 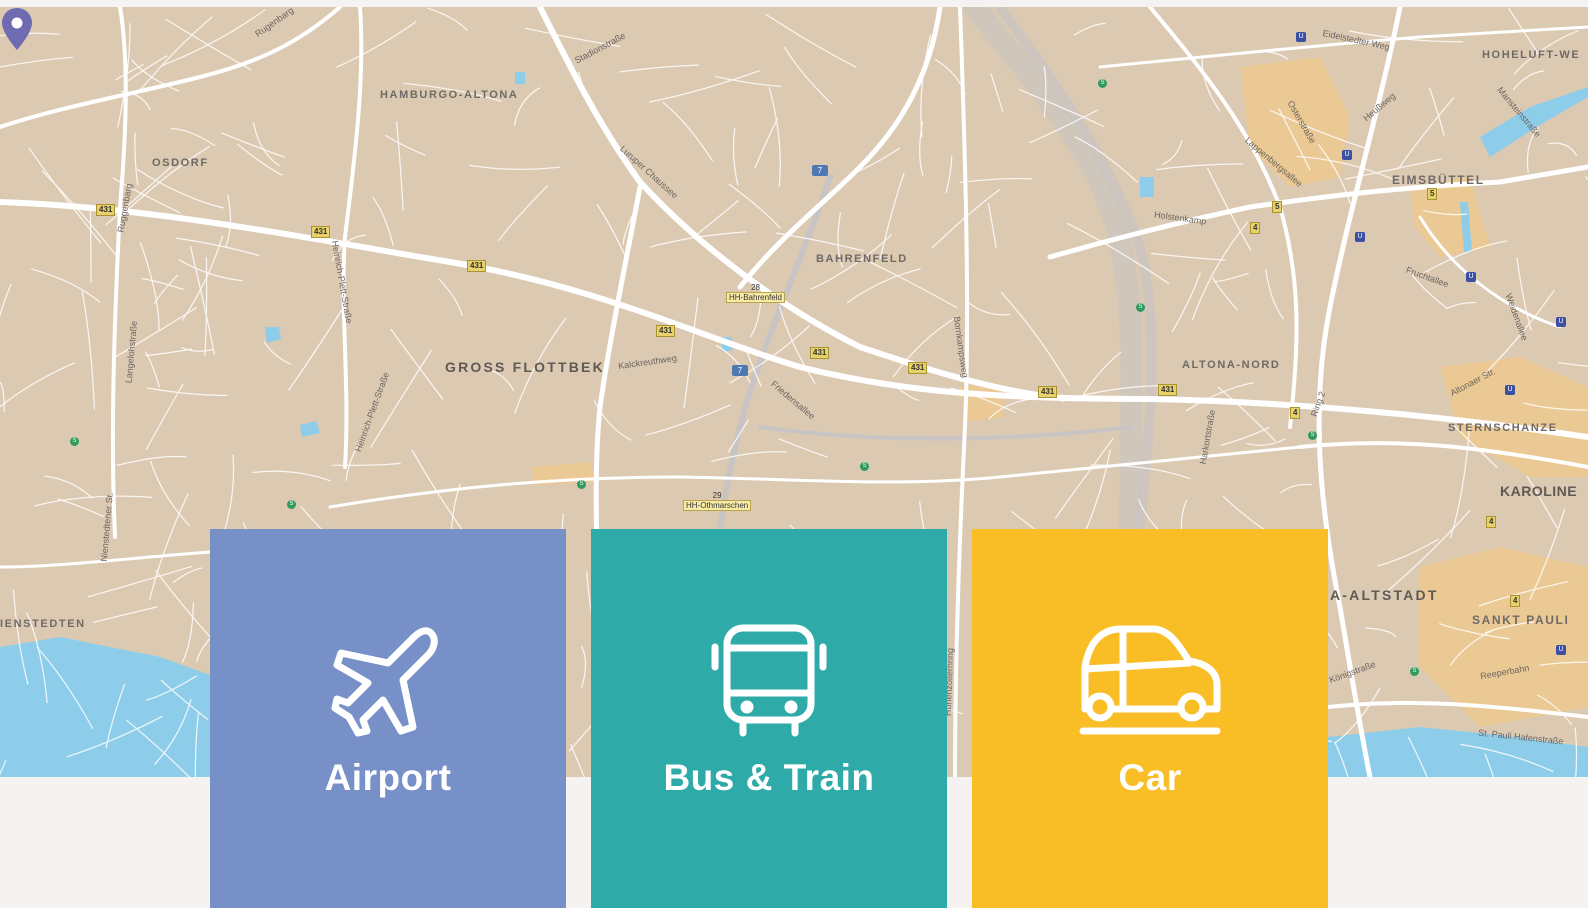 What do you see at coordinates (388, 680) in the screenshot?
I see `airplane-icon` at bounding box center [388, 680].